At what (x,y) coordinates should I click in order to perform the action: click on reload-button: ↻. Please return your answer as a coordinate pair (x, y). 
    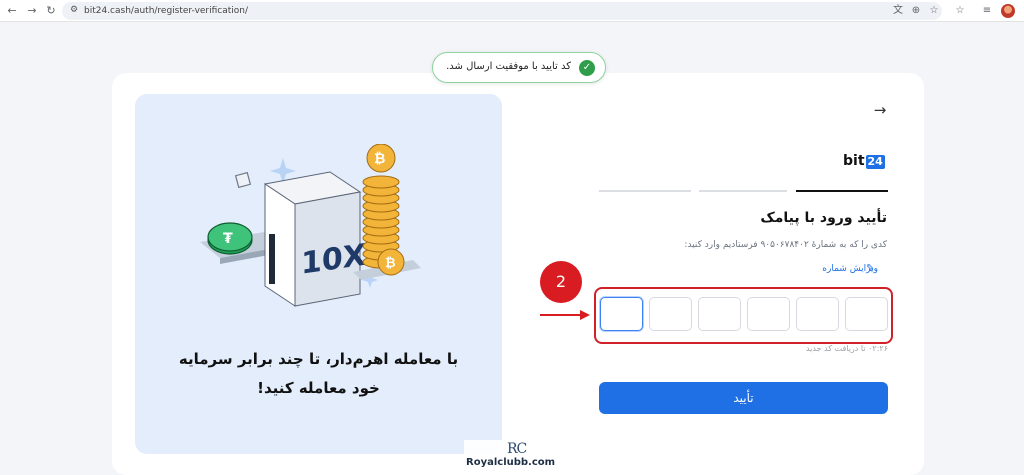
    Looking at the image, I should click on (51, 11).